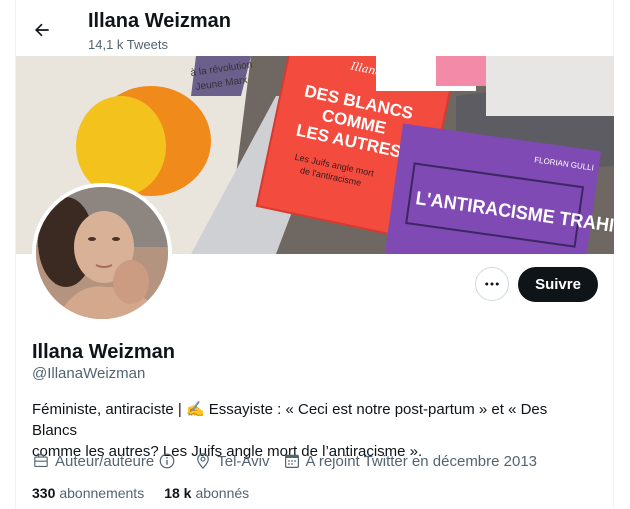 The image size is (630, 509). What do you see at coordinates (102, 493) in the screenshot?
I see `following-label: abonnements` at bounding box center [102, 493].